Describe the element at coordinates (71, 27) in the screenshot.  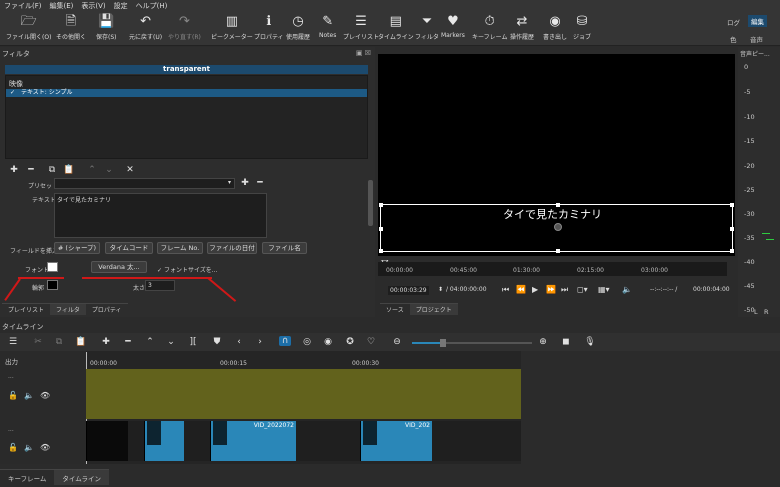
I see `open-other-button: 🗎 その他開く` at that location.